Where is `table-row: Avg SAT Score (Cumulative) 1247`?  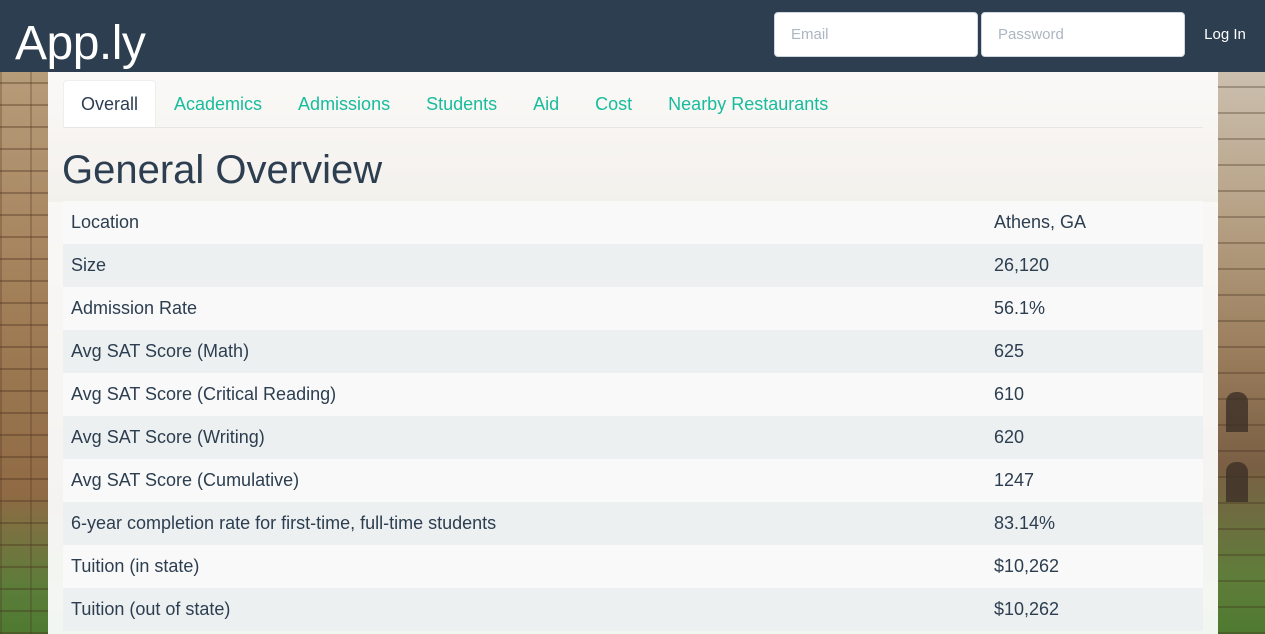 table-row: Avg SAT Score (Cumulative) 1247 is located at coordinates (633, 480).